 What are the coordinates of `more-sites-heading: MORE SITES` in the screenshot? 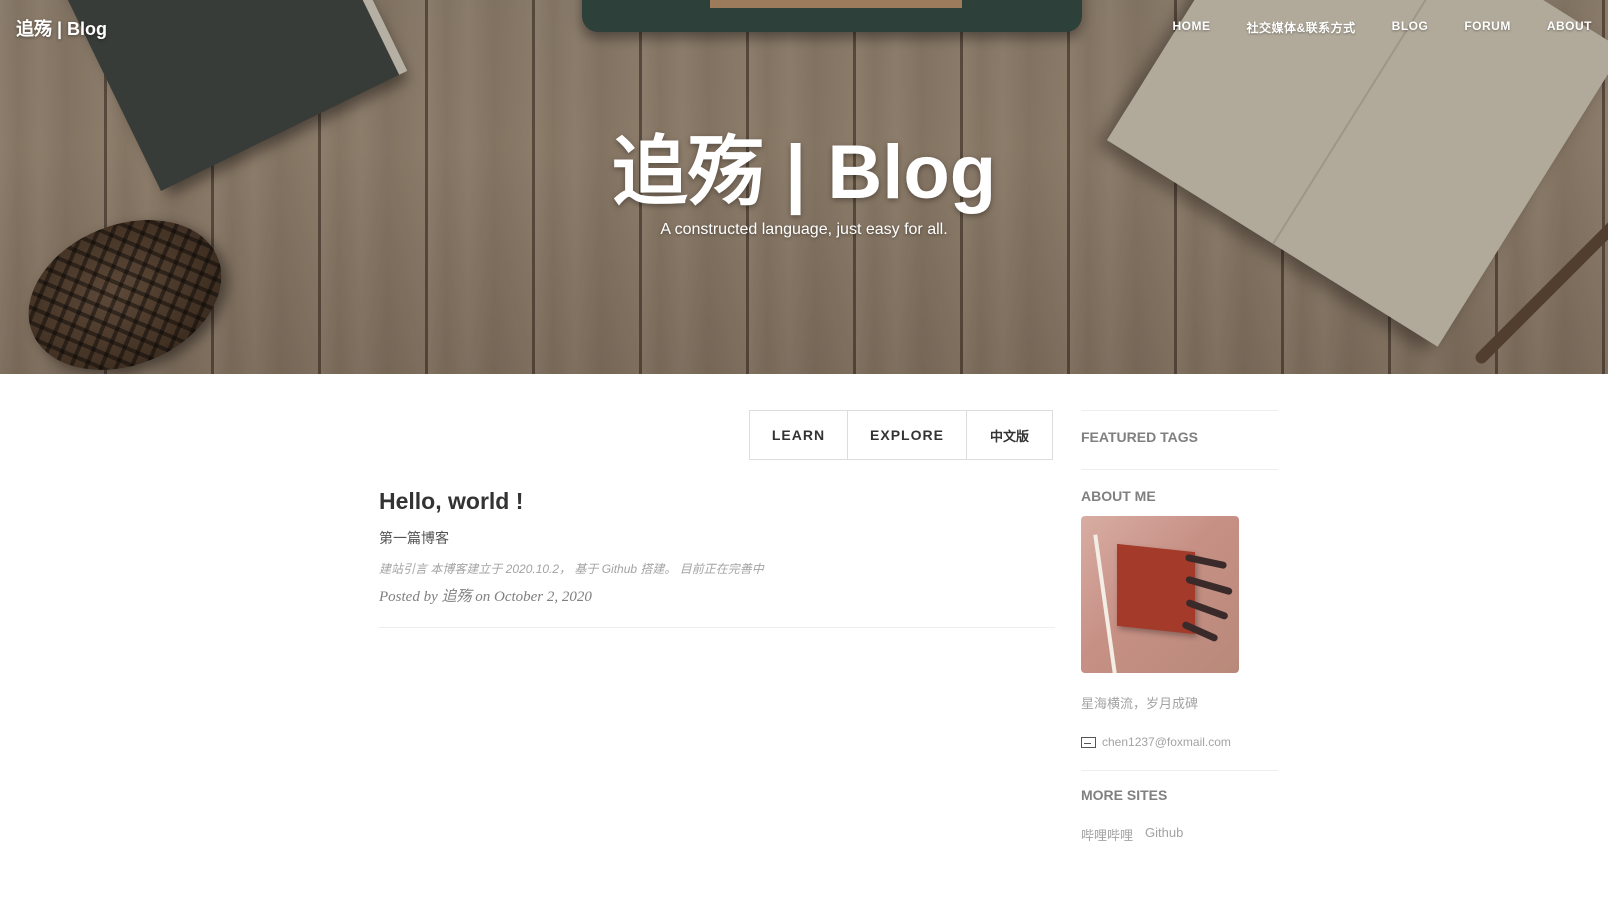 It's located at (1124, 795).